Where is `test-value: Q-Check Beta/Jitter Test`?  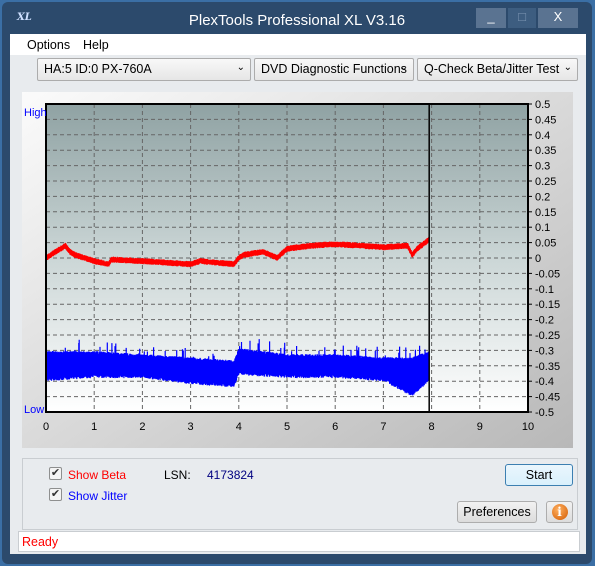
test-value: Q-Check Beta/Jitter Test is located at coordinates (492, 69).